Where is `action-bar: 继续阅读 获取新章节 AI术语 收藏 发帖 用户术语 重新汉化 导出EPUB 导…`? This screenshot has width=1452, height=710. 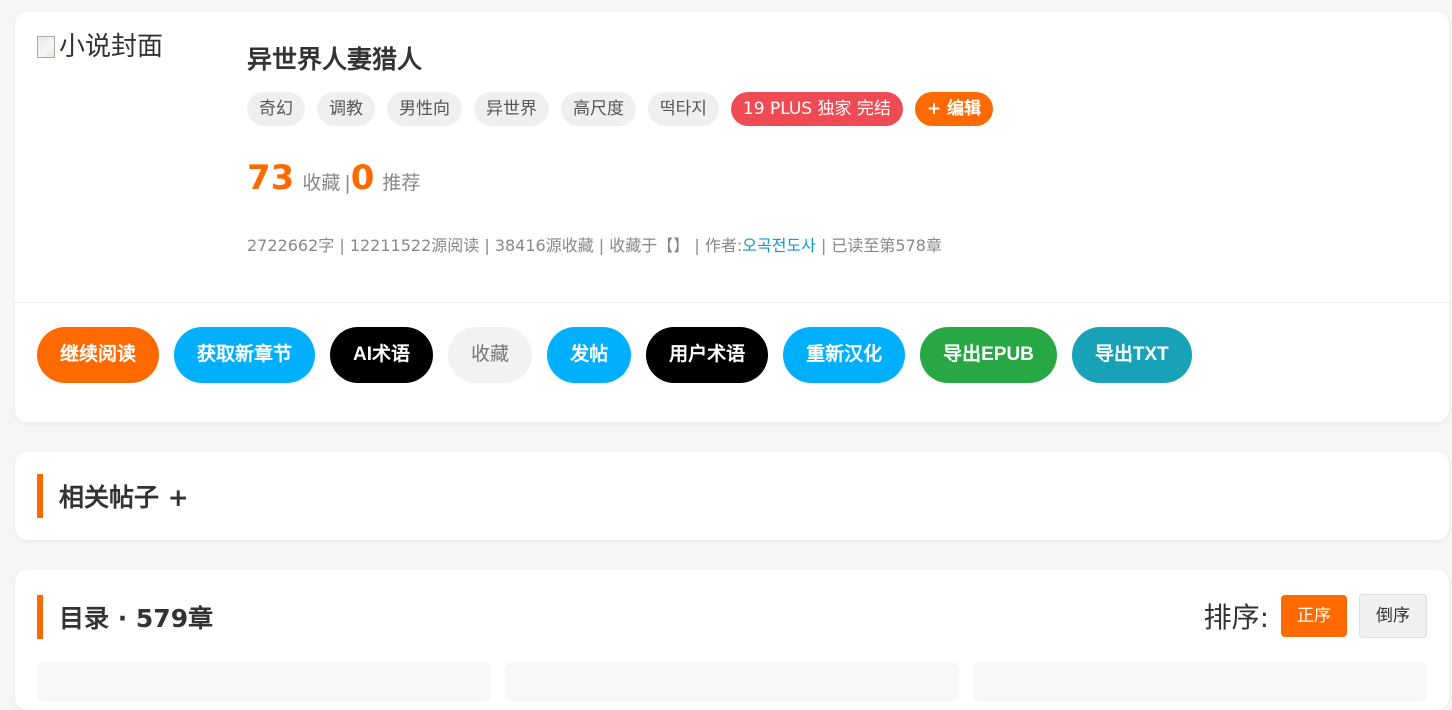
action-bar: 继续阅读 获取新章节 AI术语 收藏 发帖 用户术语 重新汉化 导出EPUB 导… is located at coordinates (614, 355).